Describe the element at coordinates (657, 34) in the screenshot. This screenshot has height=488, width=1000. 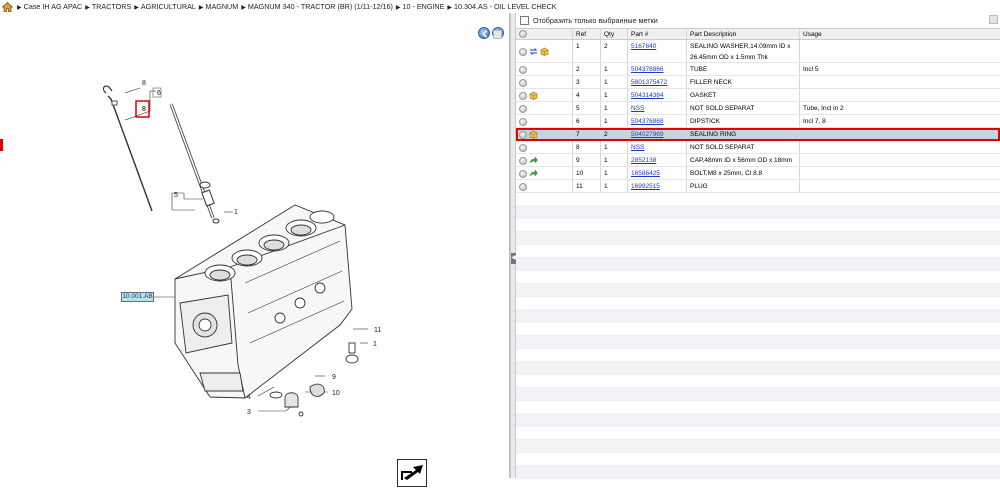
I see `header-part-number: Part #` at that location.